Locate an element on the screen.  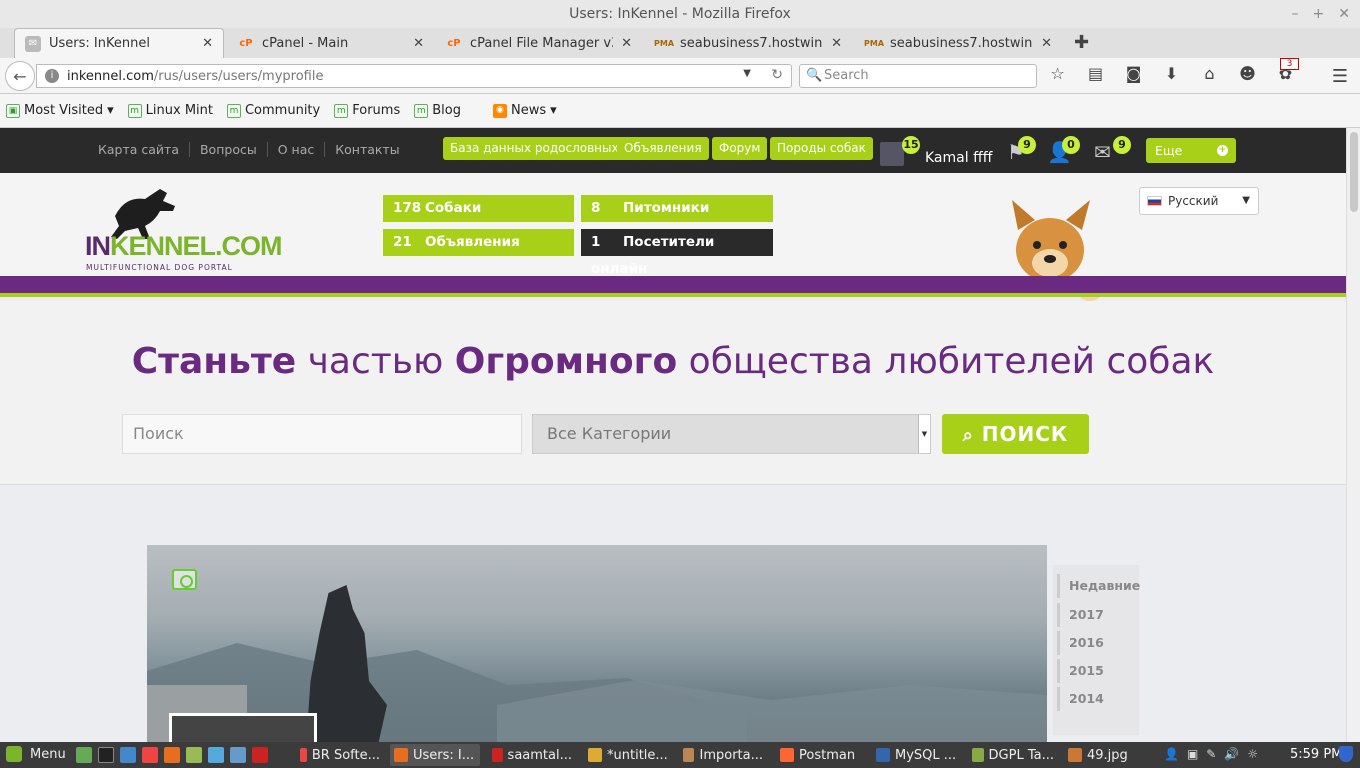
site-search-input: Поиск is located at coordinates (322, 434).